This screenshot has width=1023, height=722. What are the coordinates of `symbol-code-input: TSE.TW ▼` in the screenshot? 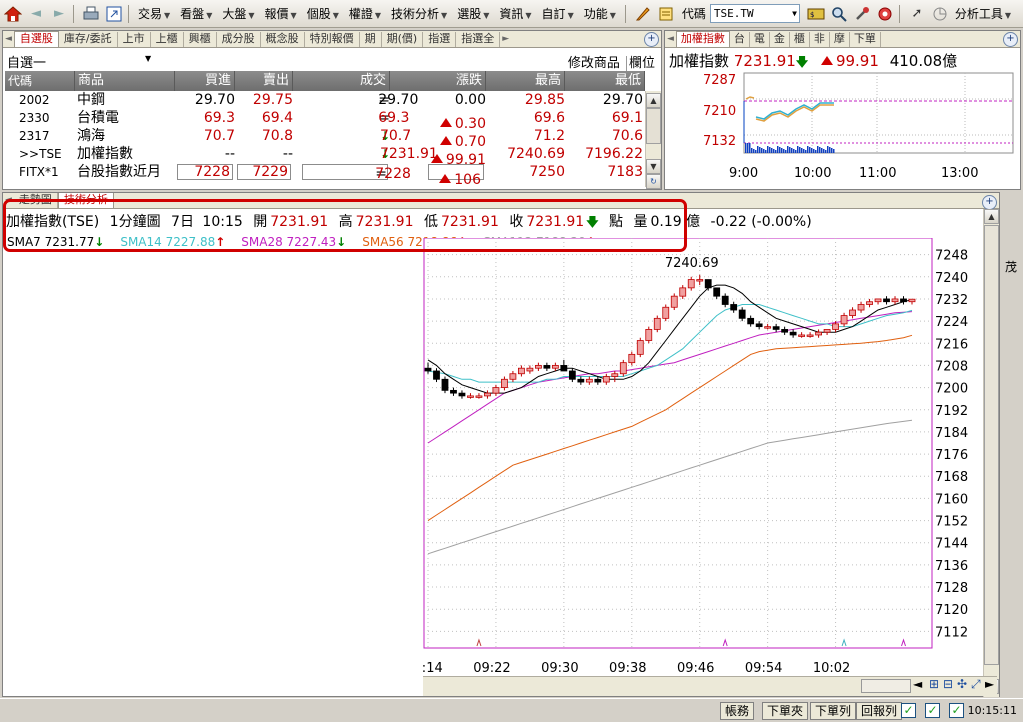 It's located at (754, 13).